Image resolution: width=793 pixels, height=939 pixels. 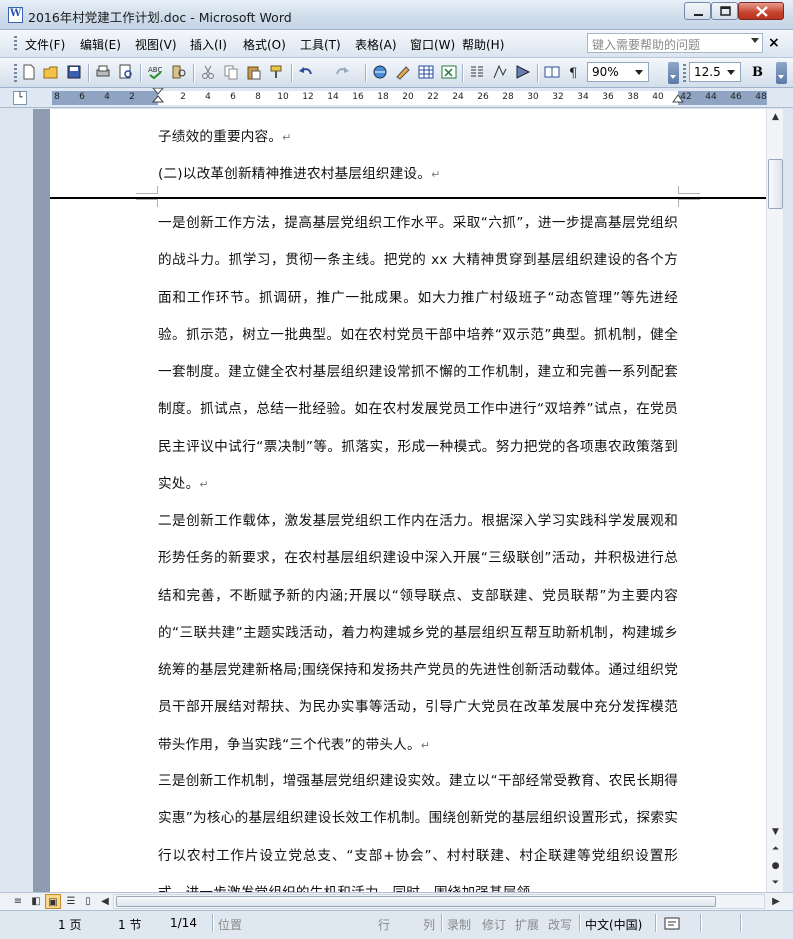 I want to click on vertical-scrollbar: ▲ ▼ ⏶ ● ⏷, so click(x=774, y=500).